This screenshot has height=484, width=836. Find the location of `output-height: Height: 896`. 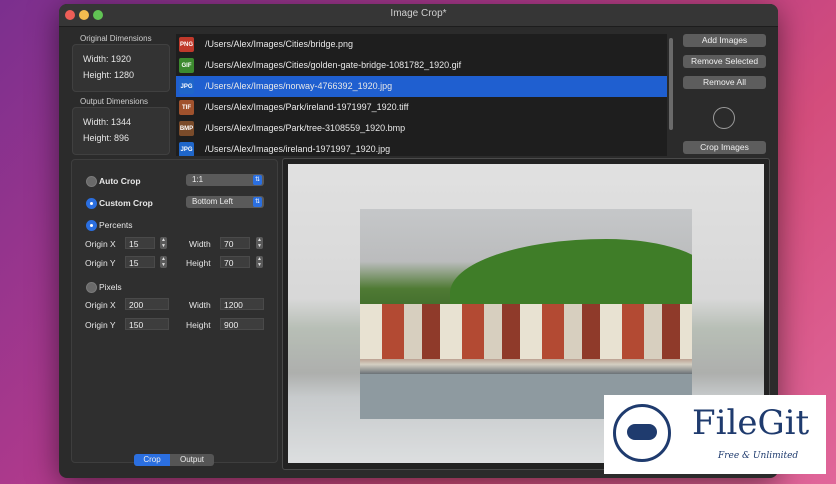

output-height: Height: 896 is located at coordinates (106, 138).